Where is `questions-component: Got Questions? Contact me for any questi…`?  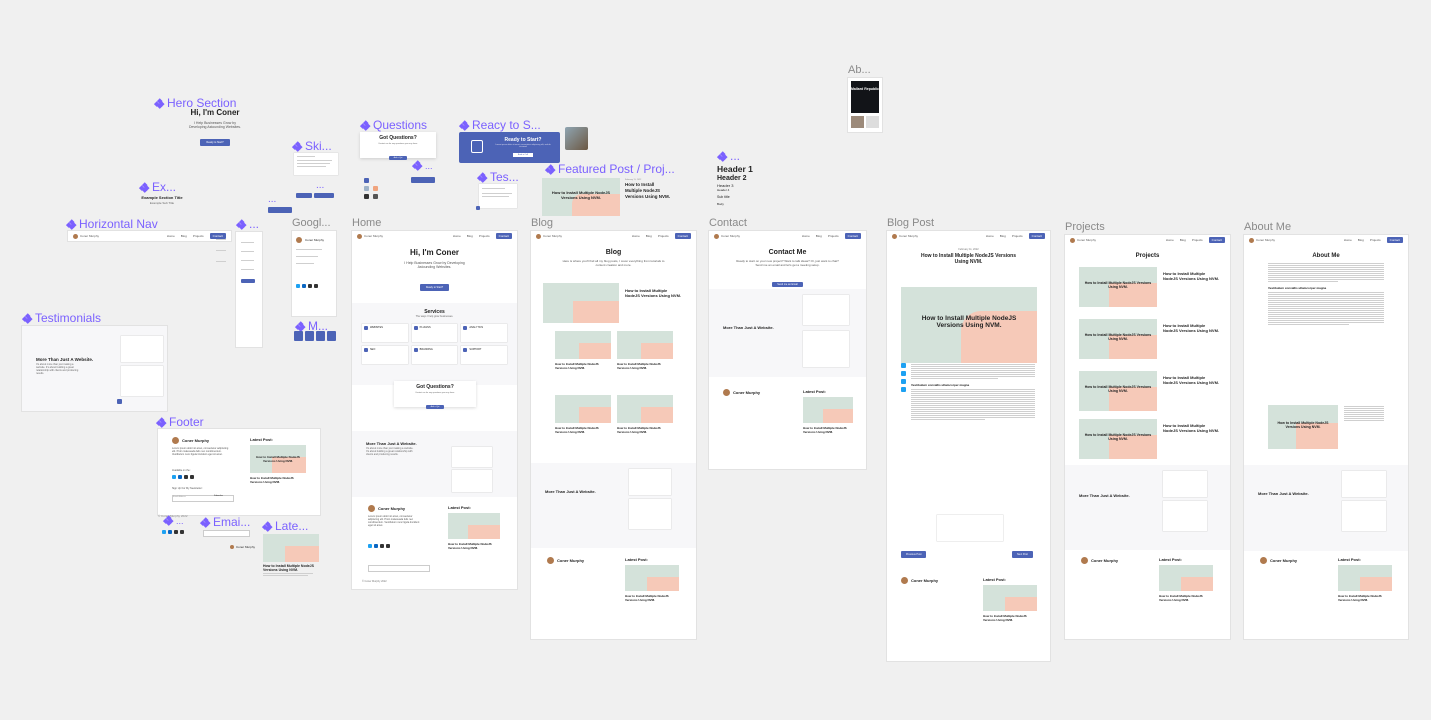
questions-component: Got Questions? Contact me for any questi… is located at coordinates (398, 146).